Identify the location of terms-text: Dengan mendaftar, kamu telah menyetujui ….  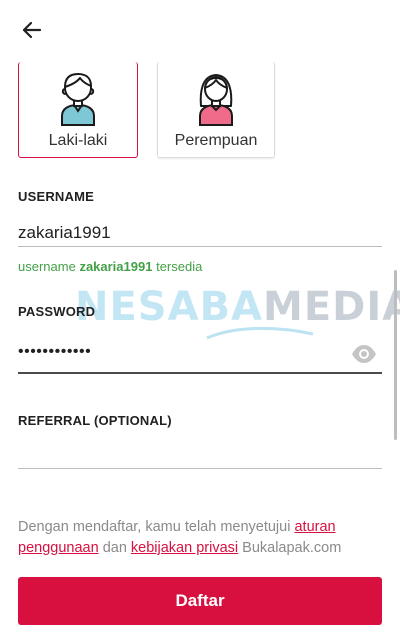
(198, 538).